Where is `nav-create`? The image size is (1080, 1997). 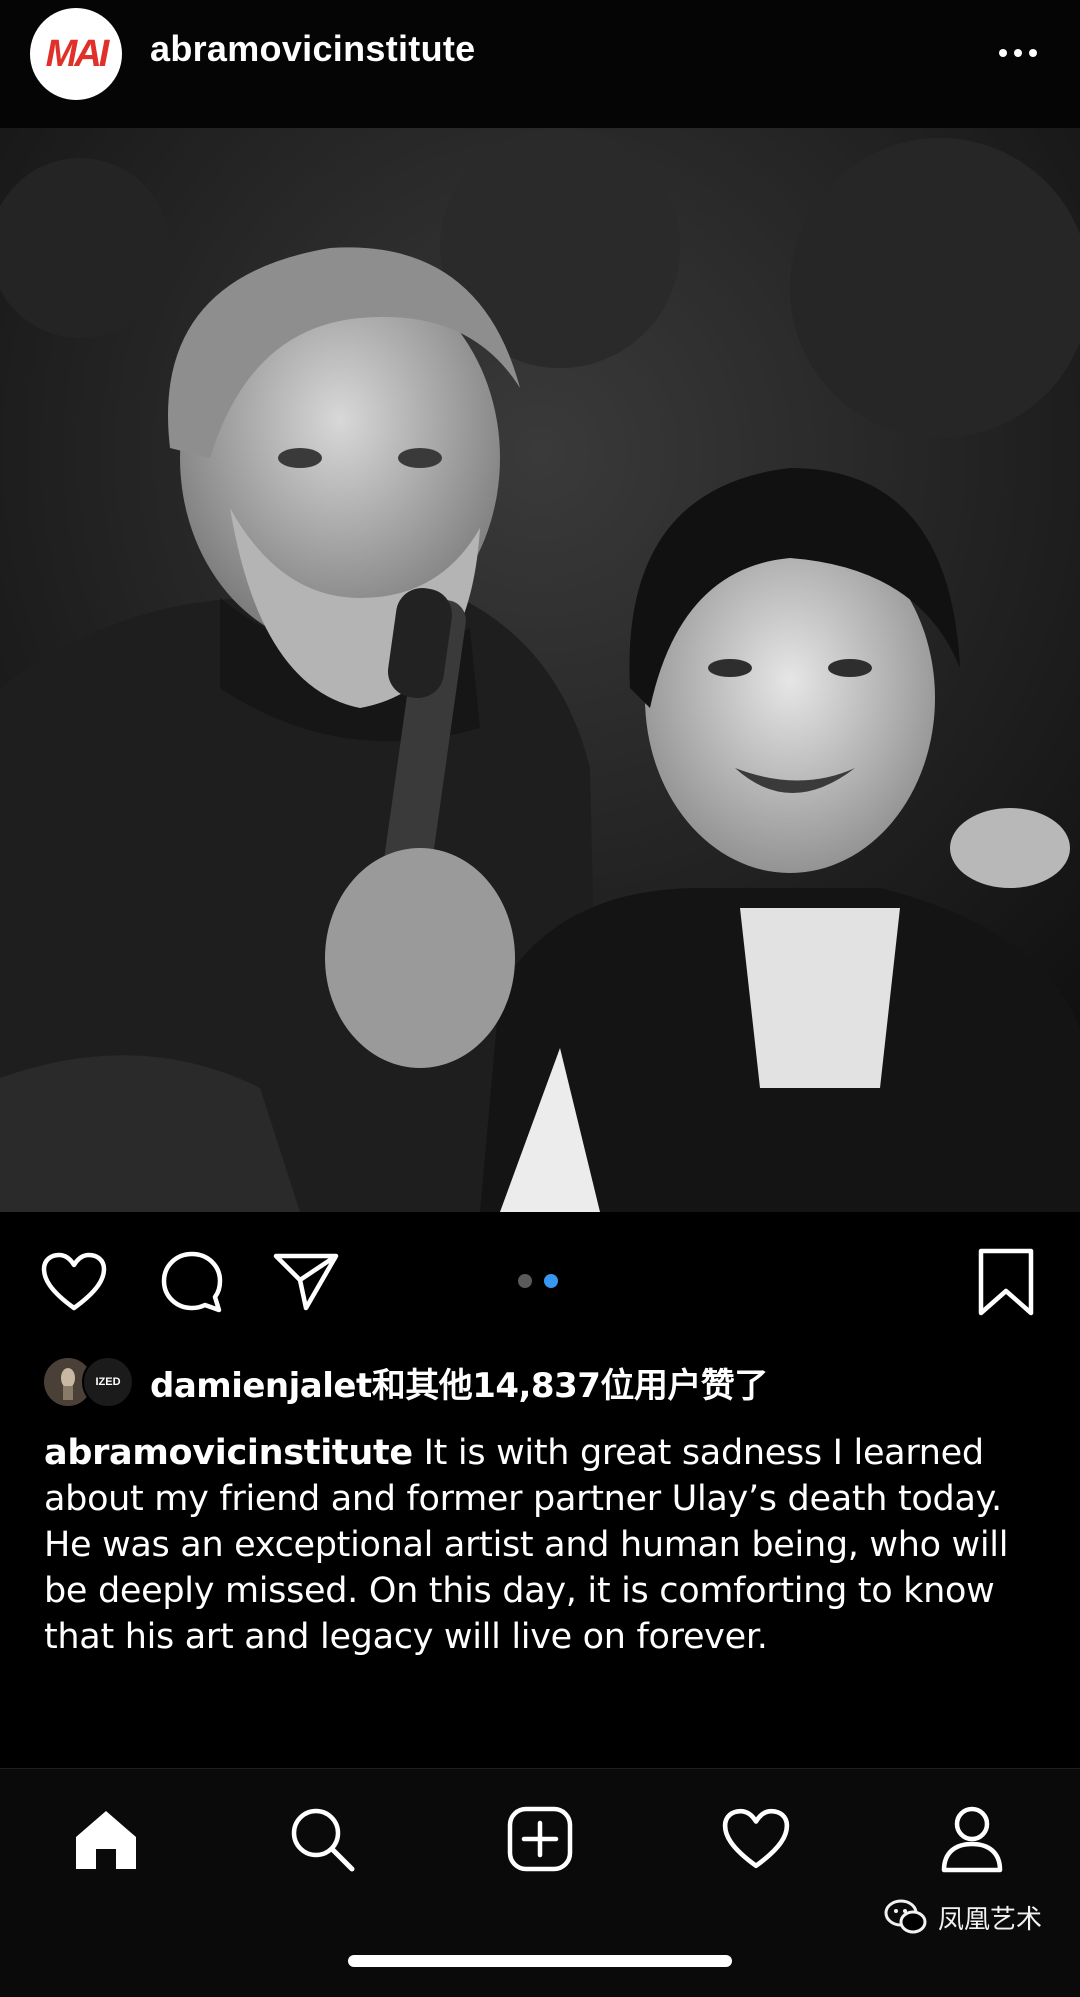
nav-create is located at coordinates (540, 1839).